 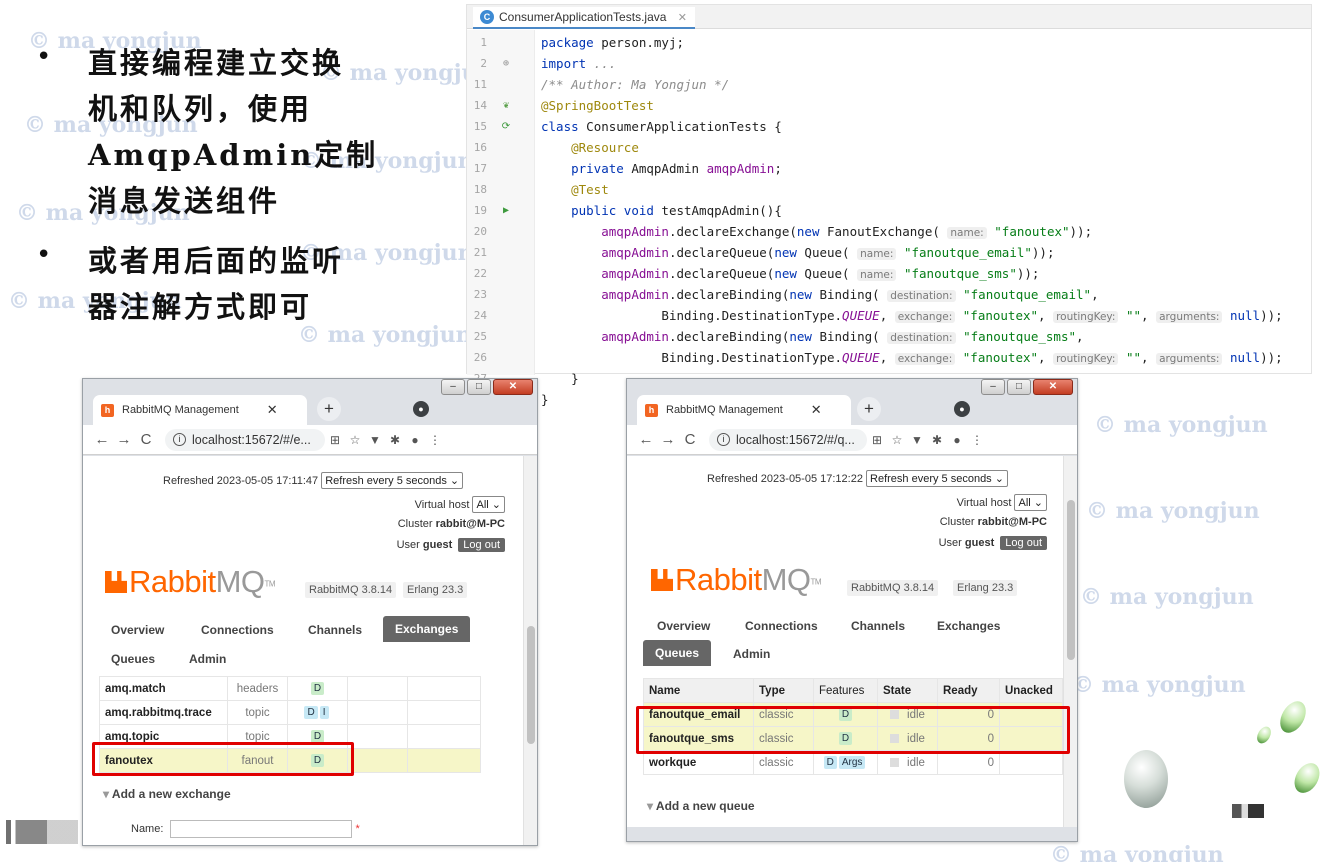 I want to click on code-line: 19 ▶ public void testAmqpAdmin(){, so click(x=890, y=210).